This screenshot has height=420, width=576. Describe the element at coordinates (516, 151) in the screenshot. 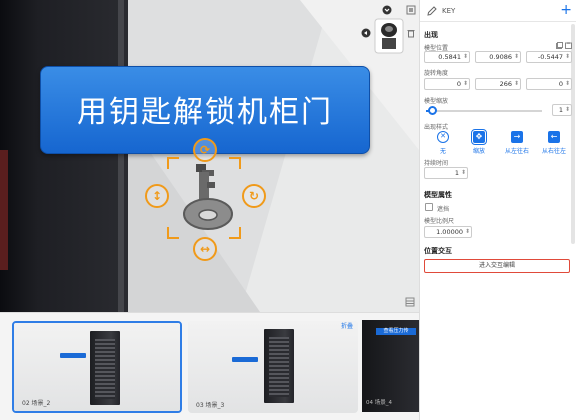

I see `style-option-label: 从左往右` at that location.